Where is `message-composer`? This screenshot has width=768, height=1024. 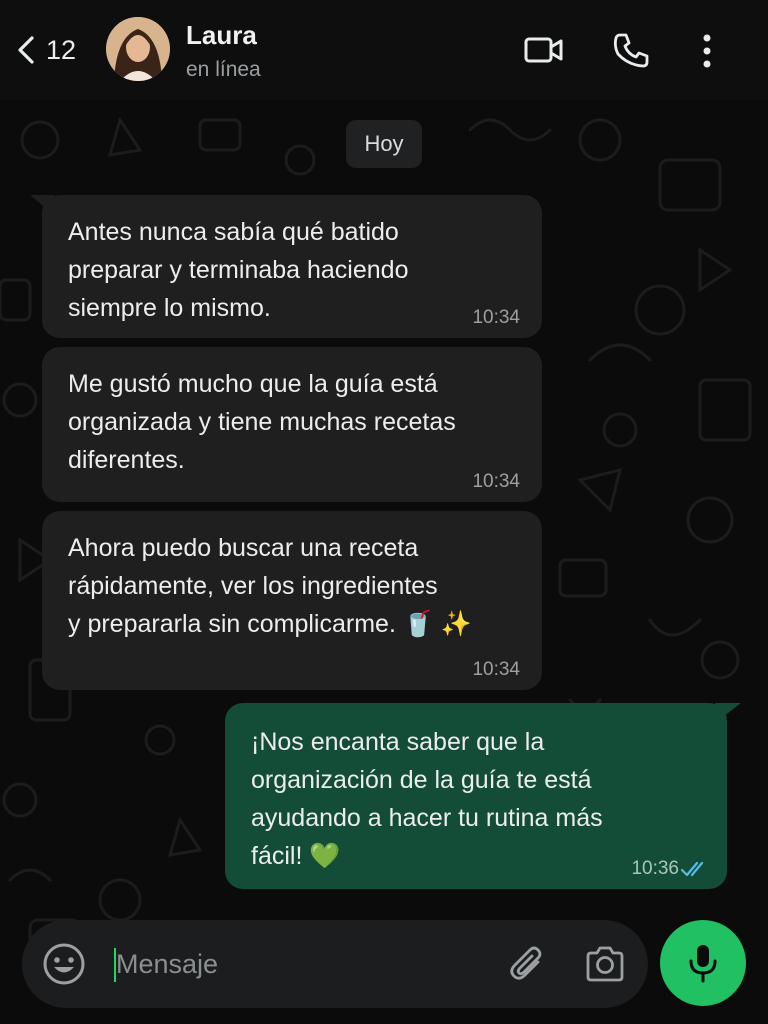 message-composer is located at coordinates (335, 964).